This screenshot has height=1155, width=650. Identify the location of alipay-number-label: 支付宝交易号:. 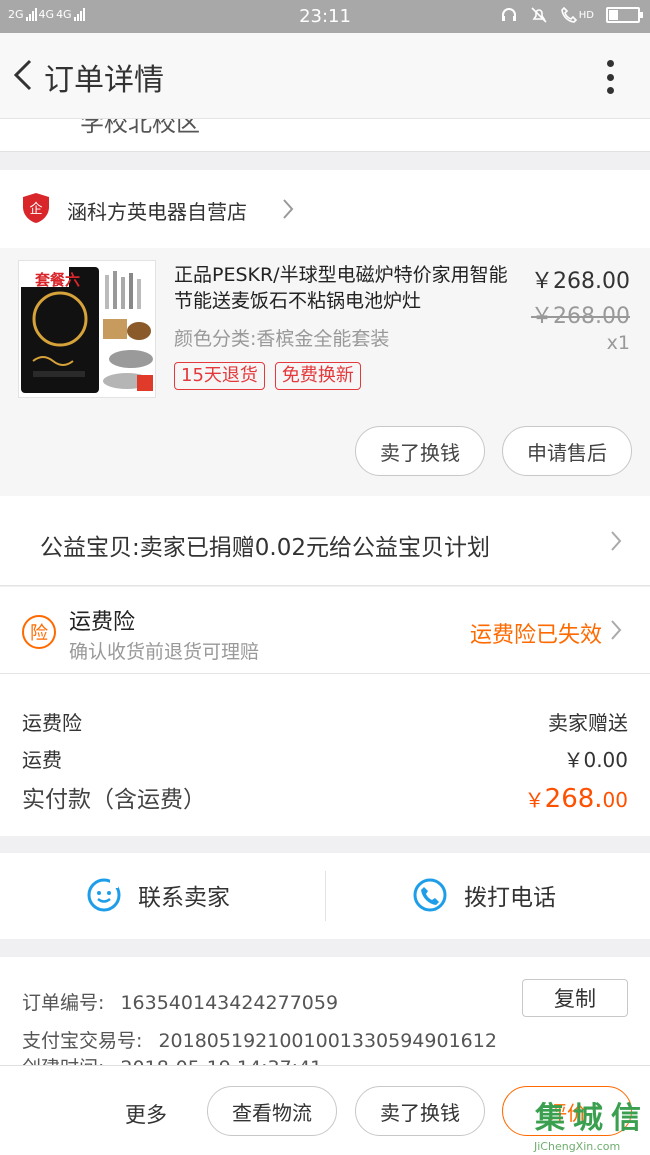
(82, 1041).